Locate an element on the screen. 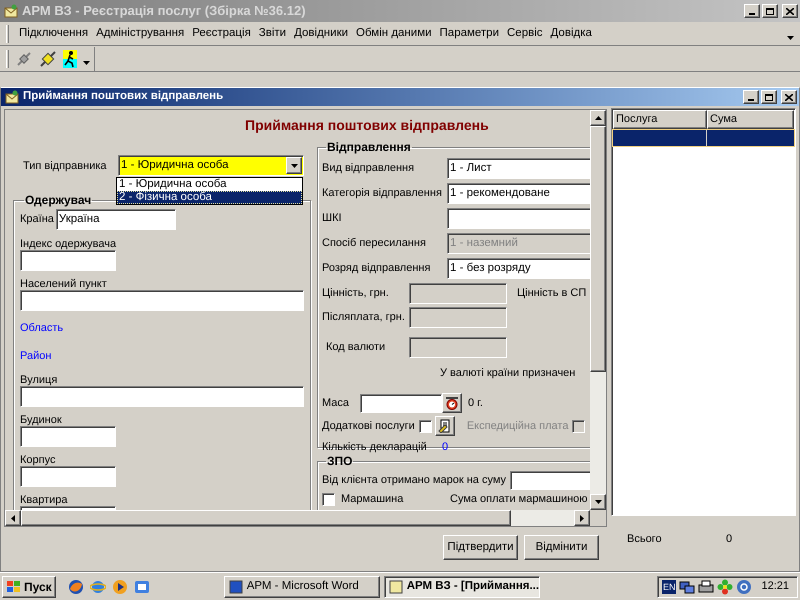 Image resolution: width=800 pixels, height=600 pixels. total-label: Всього is located at coordinates (645, 539).